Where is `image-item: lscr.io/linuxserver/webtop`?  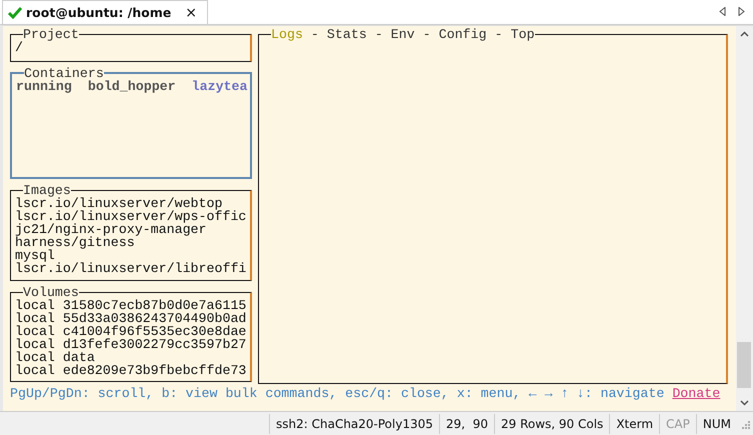 image-item: lscr.io/linuxserver/webtop is located at coordinates (132, 203).